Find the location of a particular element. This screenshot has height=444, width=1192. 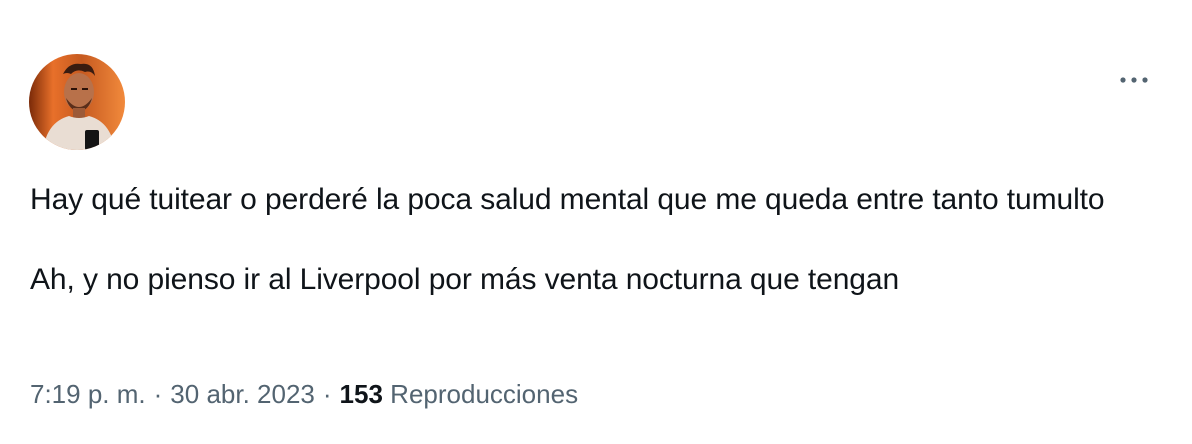

more-horizontal-icon is located at coordinates (1134, 80).